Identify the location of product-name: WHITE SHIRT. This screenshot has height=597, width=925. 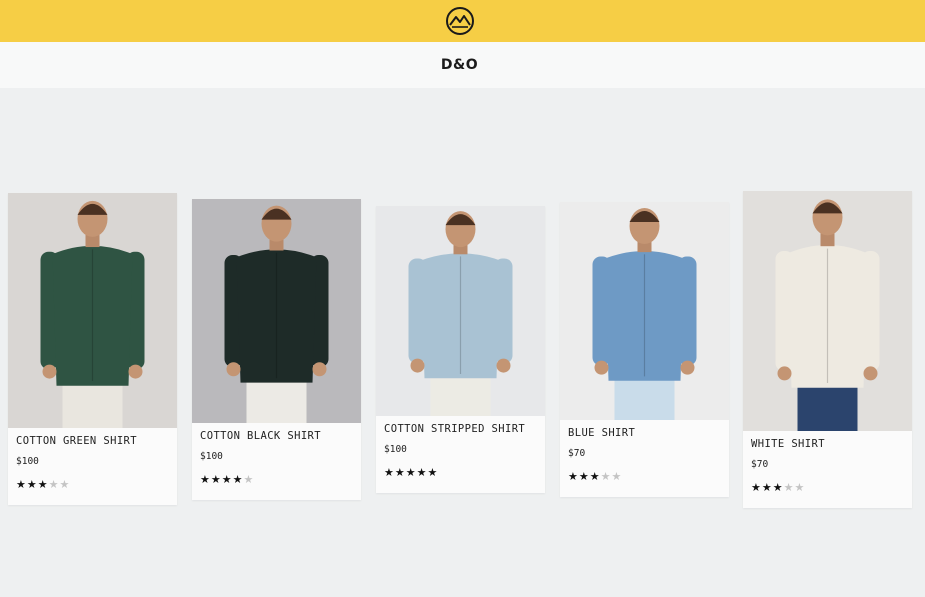
(831, 447).